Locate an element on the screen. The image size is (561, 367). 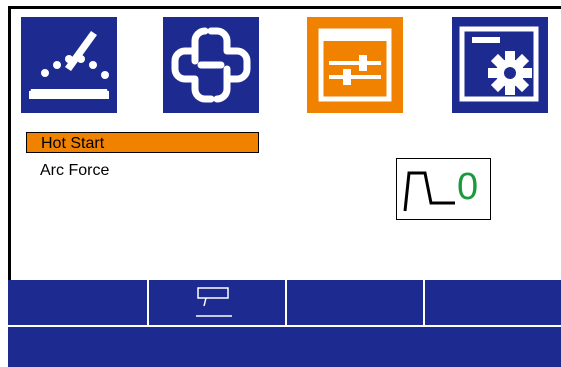
param-hot-start: Hot Start is located at coordinates (142, 142).